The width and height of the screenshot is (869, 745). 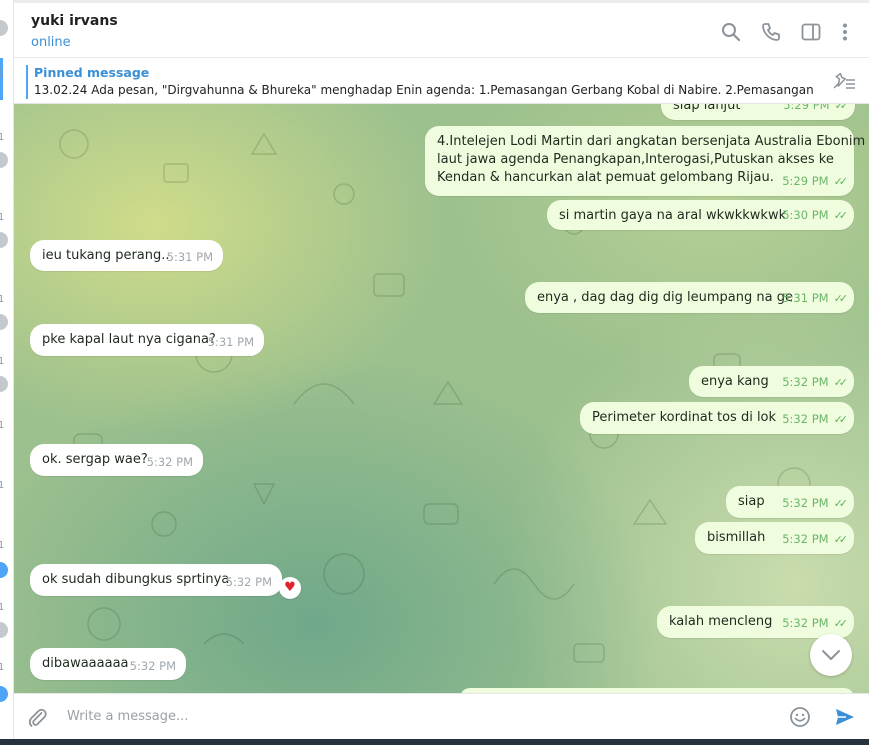 I want to click on phone-icon, so click(x=771, y=32).